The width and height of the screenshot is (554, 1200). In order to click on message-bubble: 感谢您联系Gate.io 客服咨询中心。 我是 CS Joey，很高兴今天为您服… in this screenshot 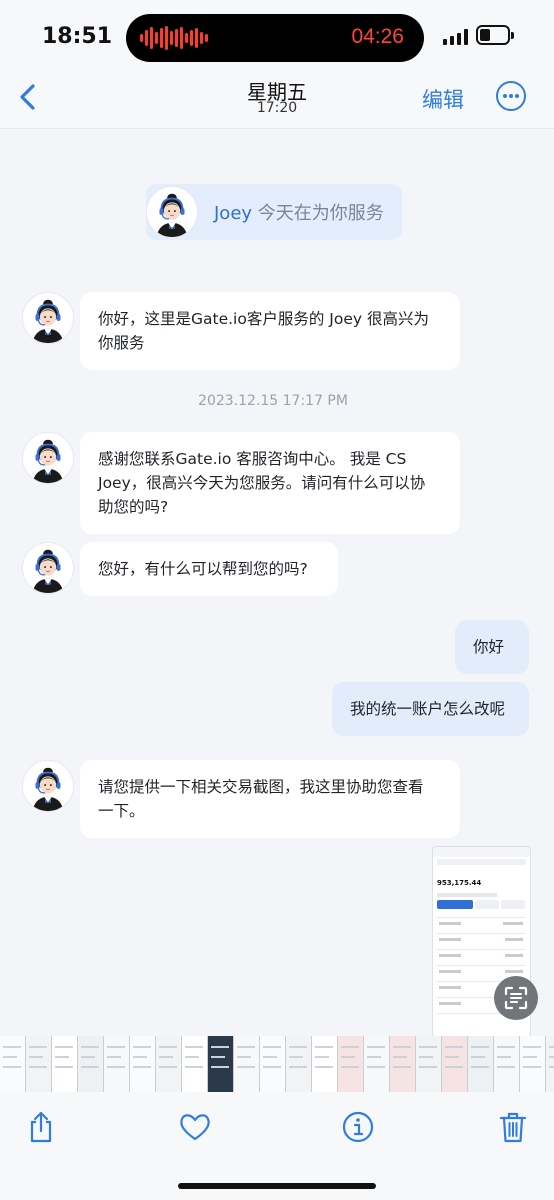, I will do `click(270, 483)`.